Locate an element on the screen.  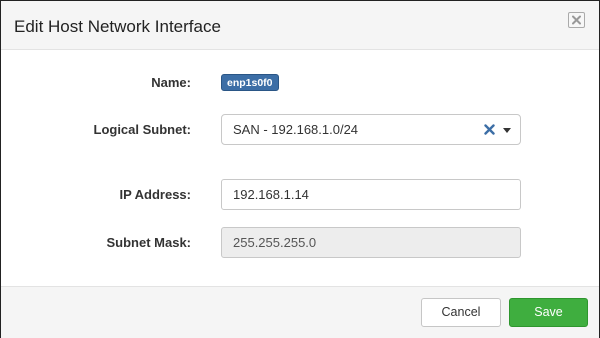
ip-address-input: 192.168.1.14 is located at coordinates (371, 194).